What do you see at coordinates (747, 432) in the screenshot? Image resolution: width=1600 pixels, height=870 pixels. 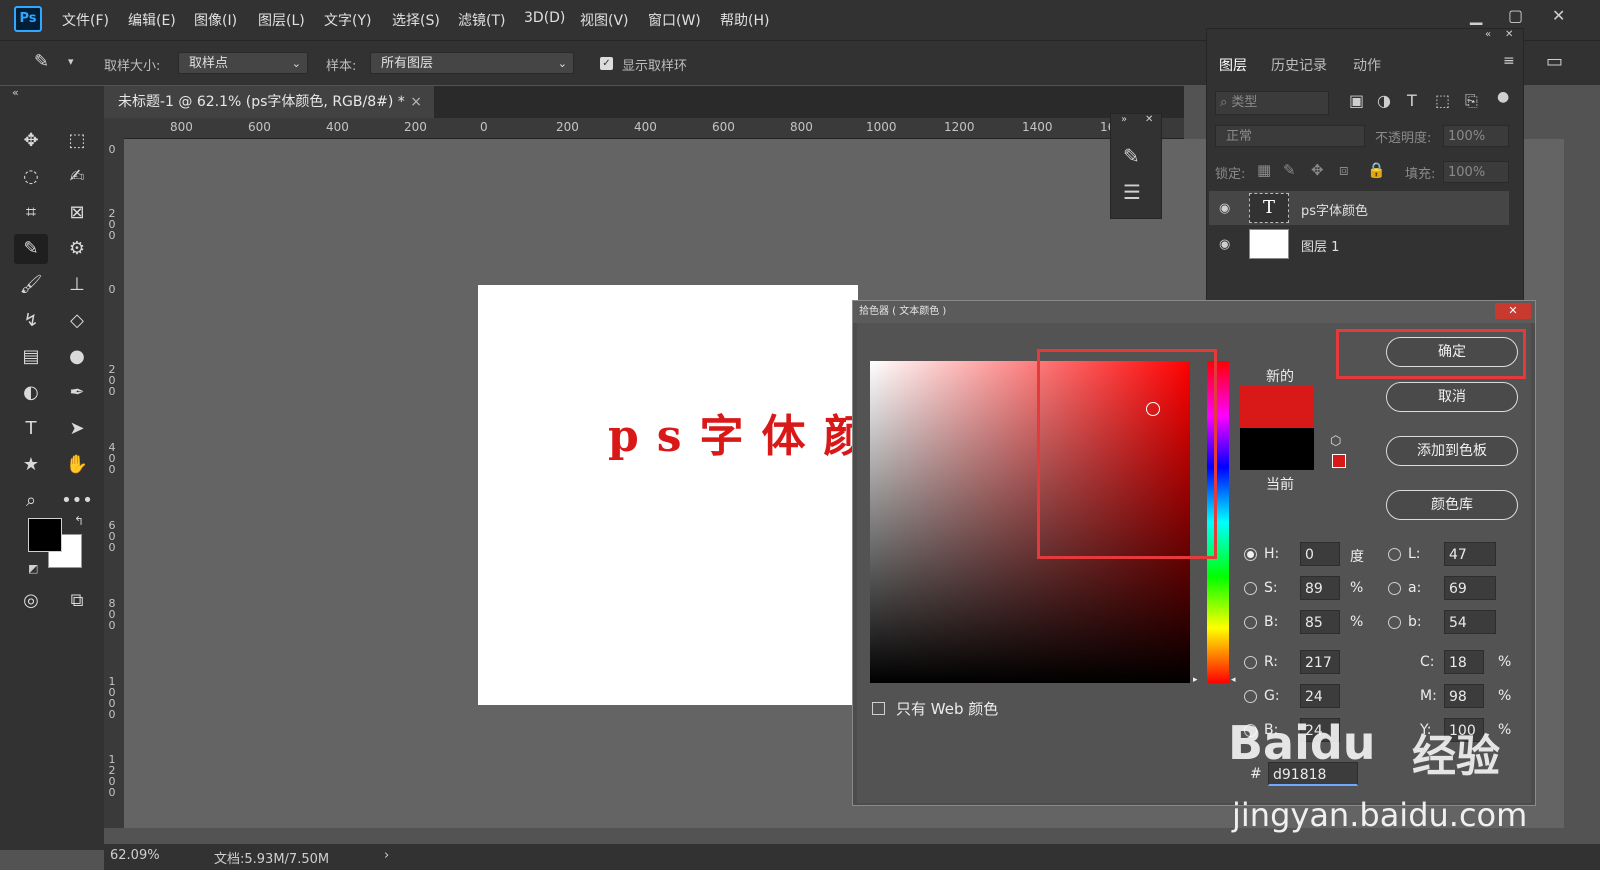 I see `canvas-text-layer: ps字体颜` at bounding box center [747, 432].